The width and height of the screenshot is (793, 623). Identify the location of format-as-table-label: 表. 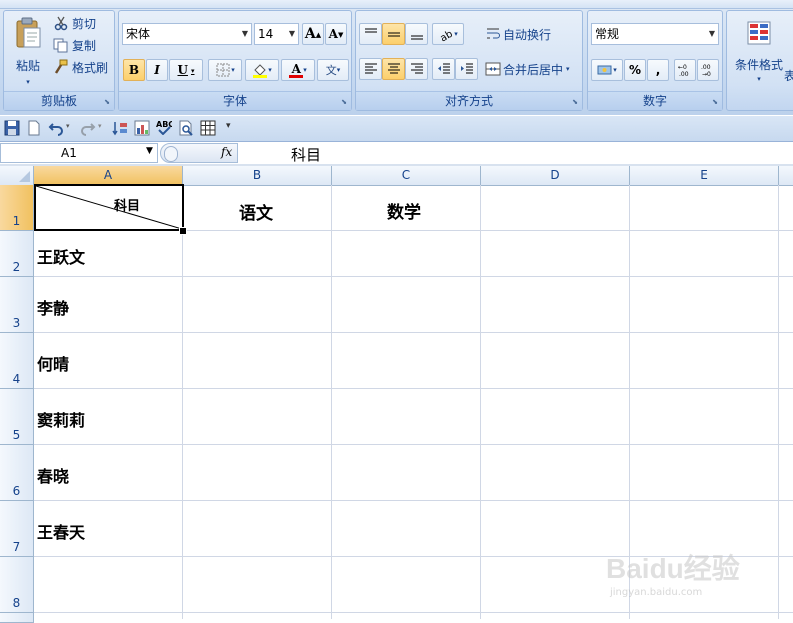
(788, 75).